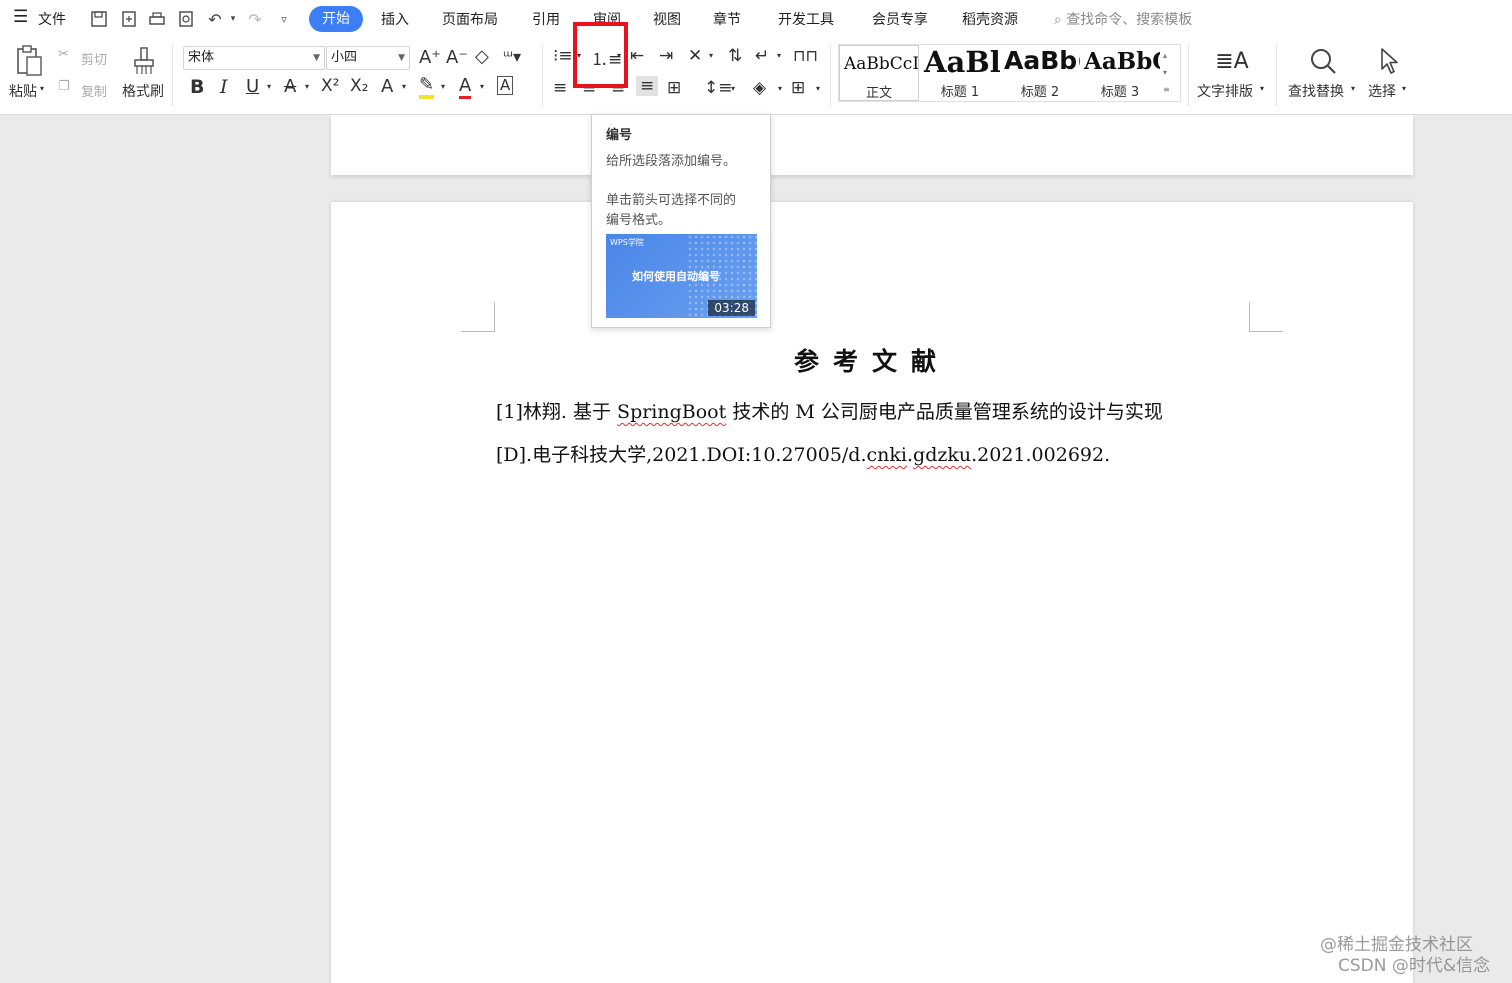 The image size is (1512, 983). Describe the element at coordinates (404, 86) in the screenshot. I see `text-effect-dropdown-icon: ▾` at that location.